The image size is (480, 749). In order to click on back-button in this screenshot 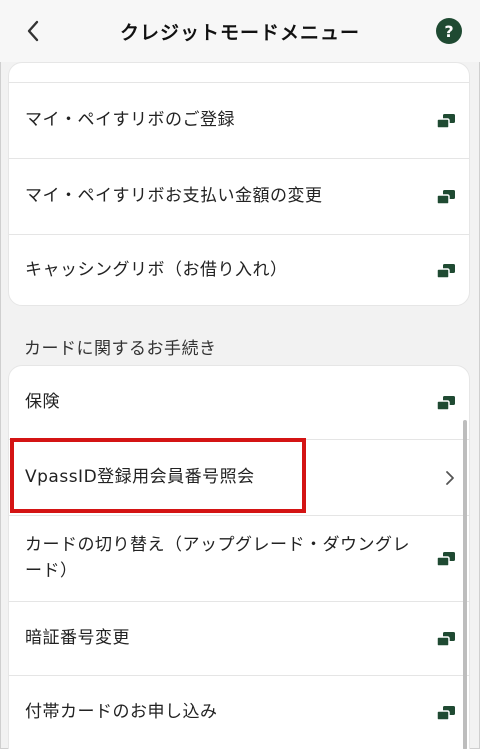, I will do `click(33, 31)`.